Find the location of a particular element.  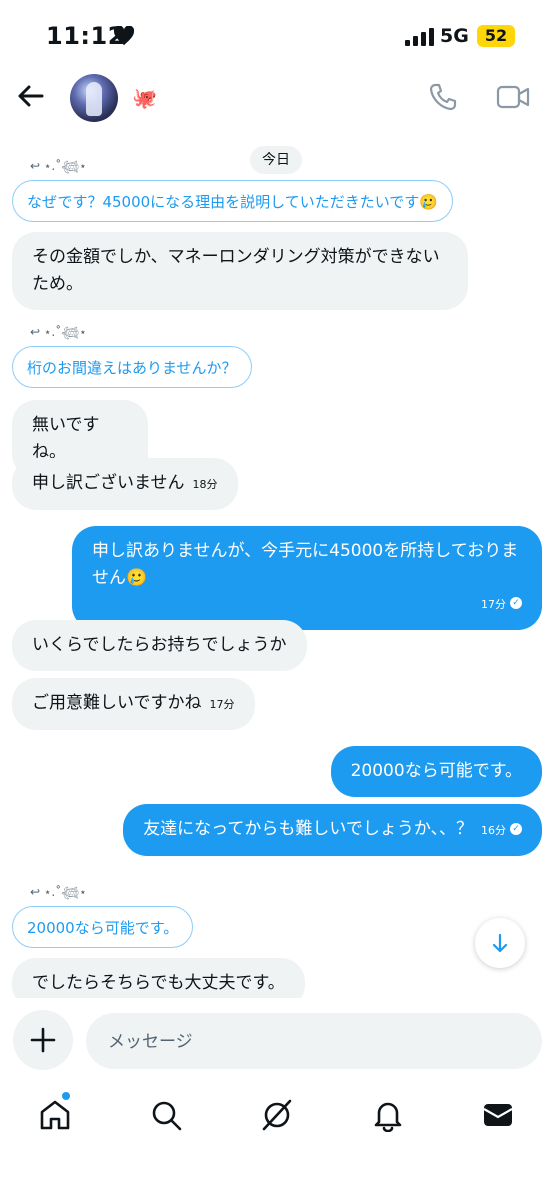

outgoing-message: 20000なら可能です。 is located at coordinates (436, 771).